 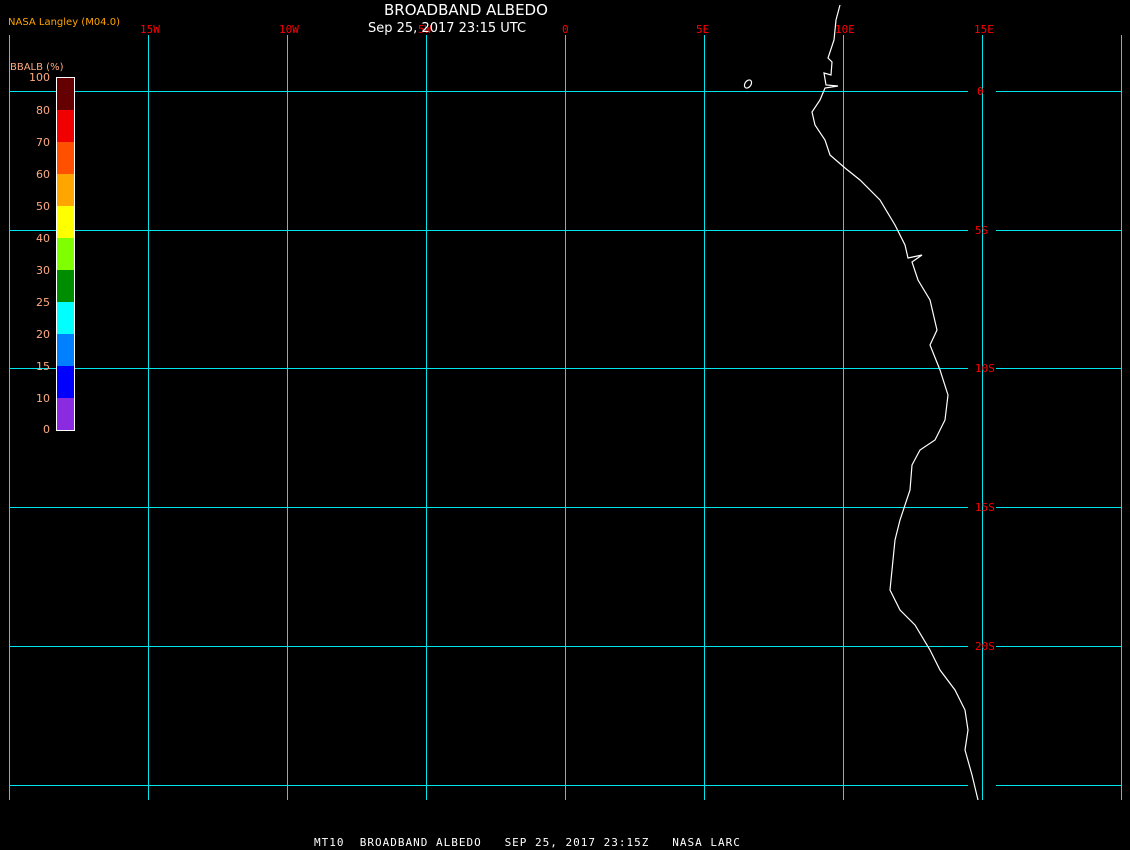 I want to click on map-title: BROADBAND ALBEDO, so click(x=466, y=10).